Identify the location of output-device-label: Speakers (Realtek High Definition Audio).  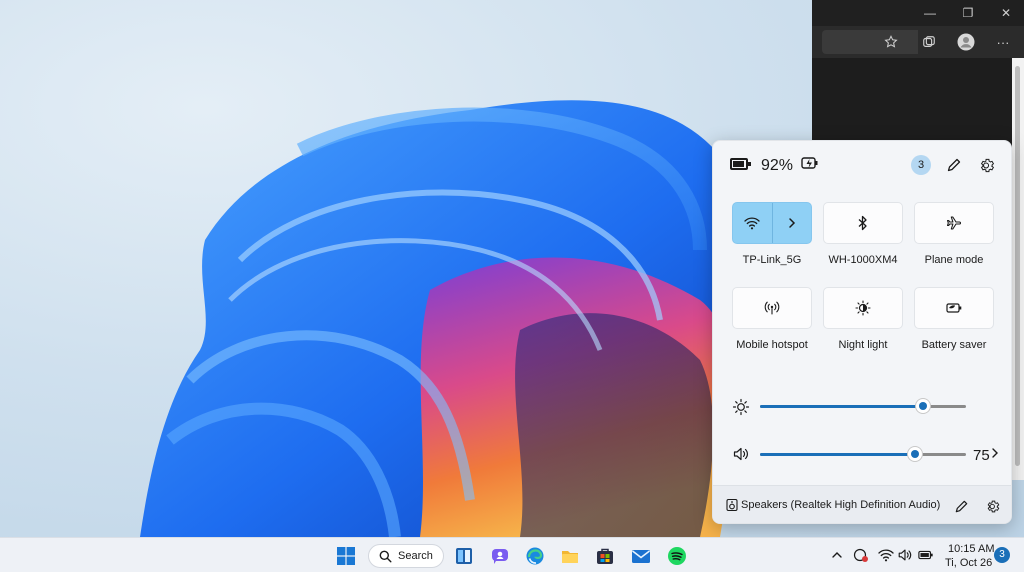
(840, 505).